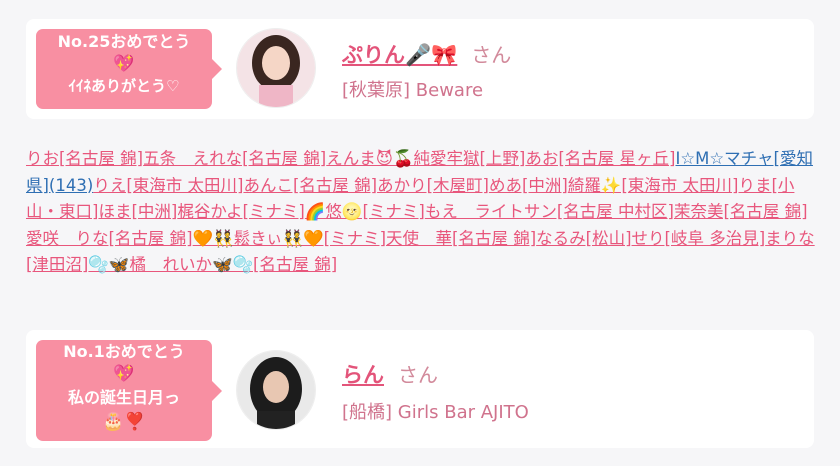  I want to click on badge-title: No.25おめでとう, so click(124, 41).